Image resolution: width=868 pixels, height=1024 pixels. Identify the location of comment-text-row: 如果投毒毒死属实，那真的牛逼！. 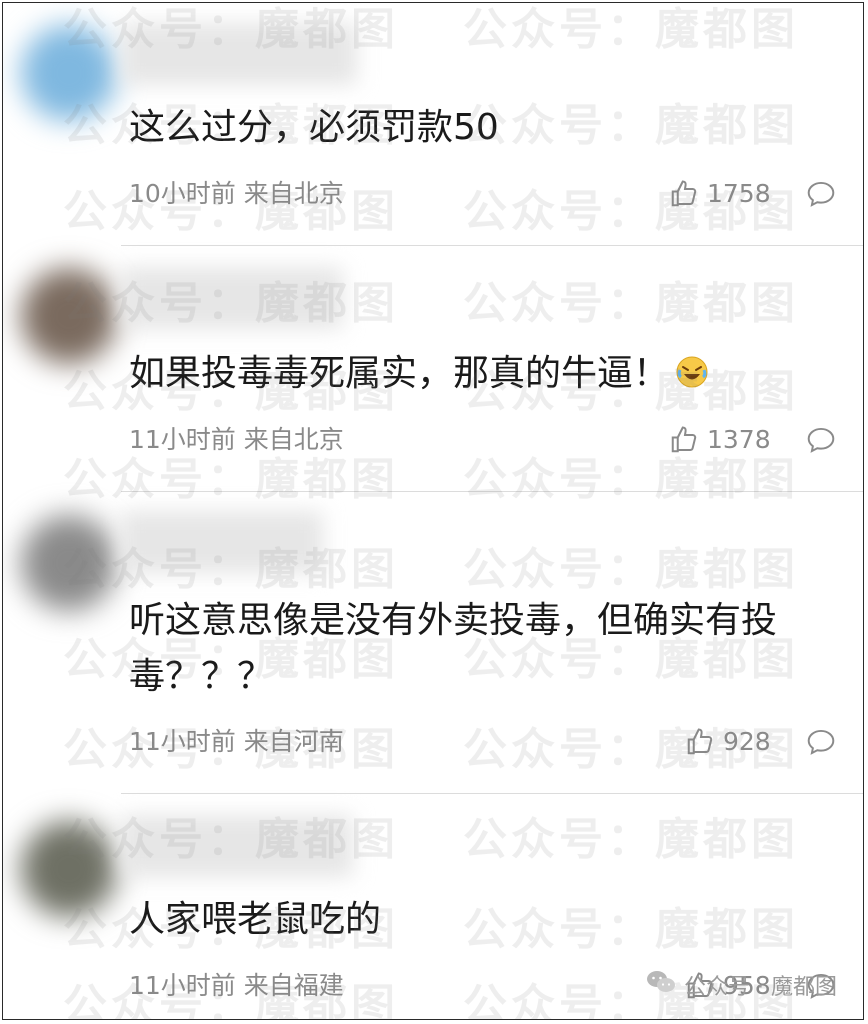
(472, 376).